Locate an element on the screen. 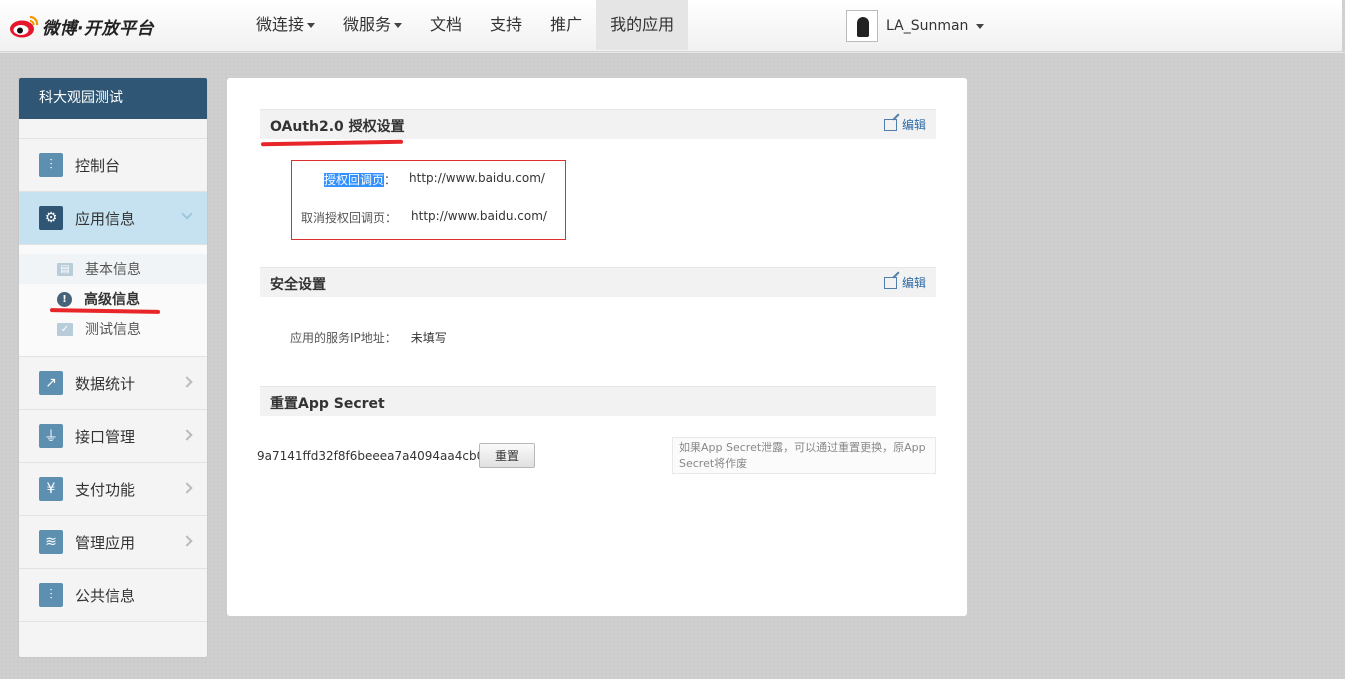 Image resolution: width=1345 pixels, height=679 pixels. chart-icon: ↗ is located at coordinates (51, 383).